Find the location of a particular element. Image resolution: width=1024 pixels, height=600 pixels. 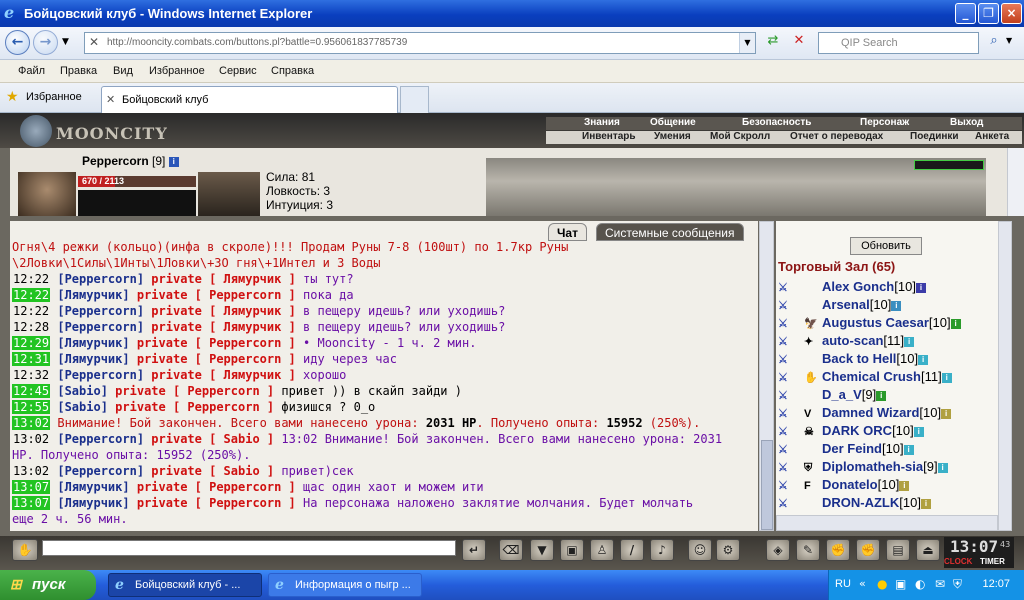

game-menu-security: Безопасность is located at coordinates (776, 122).